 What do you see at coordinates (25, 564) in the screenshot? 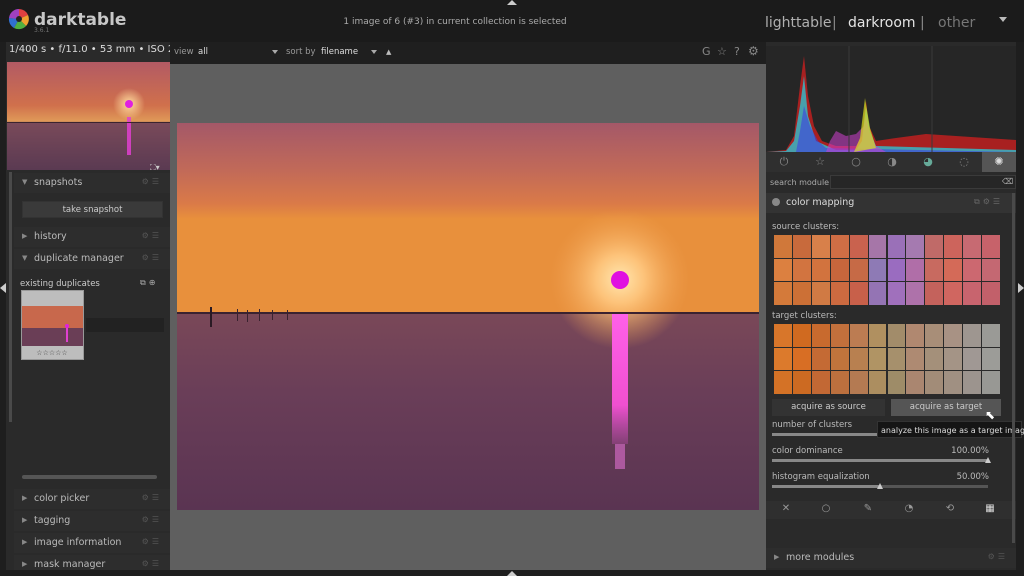
I see `collapse-arrow-icon: ▶` at bounding box center [25, 564].